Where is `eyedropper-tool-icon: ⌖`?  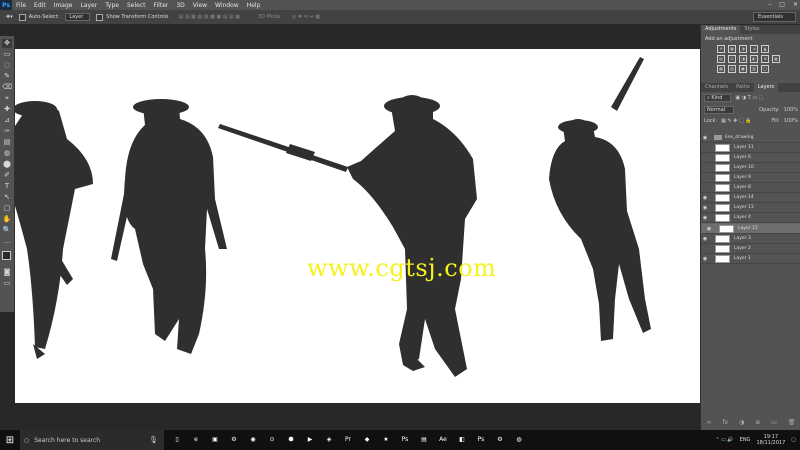
eyedropper-tool-icon: ⌖ is located at coordinates (7, 98).